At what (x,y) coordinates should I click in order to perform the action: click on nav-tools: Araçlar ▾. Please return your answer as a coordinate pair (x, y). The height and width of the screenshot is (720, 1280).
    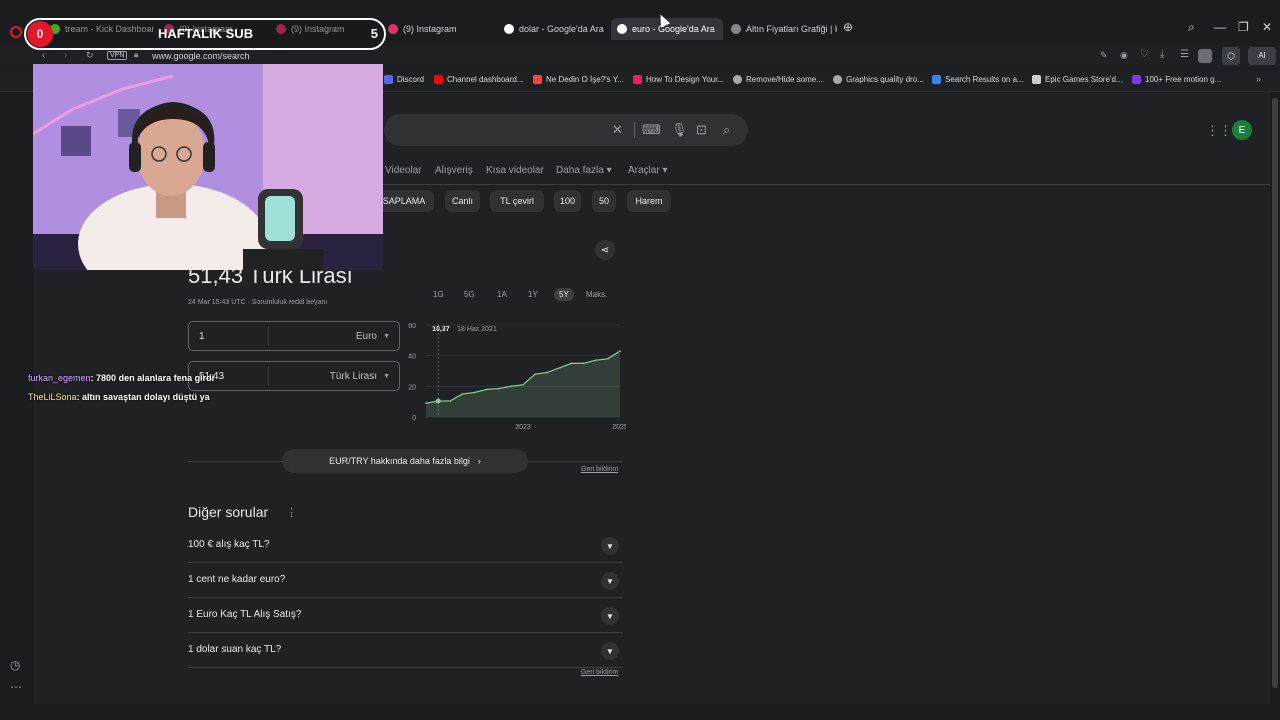
    Looking at the image, I should click on (647, 170).